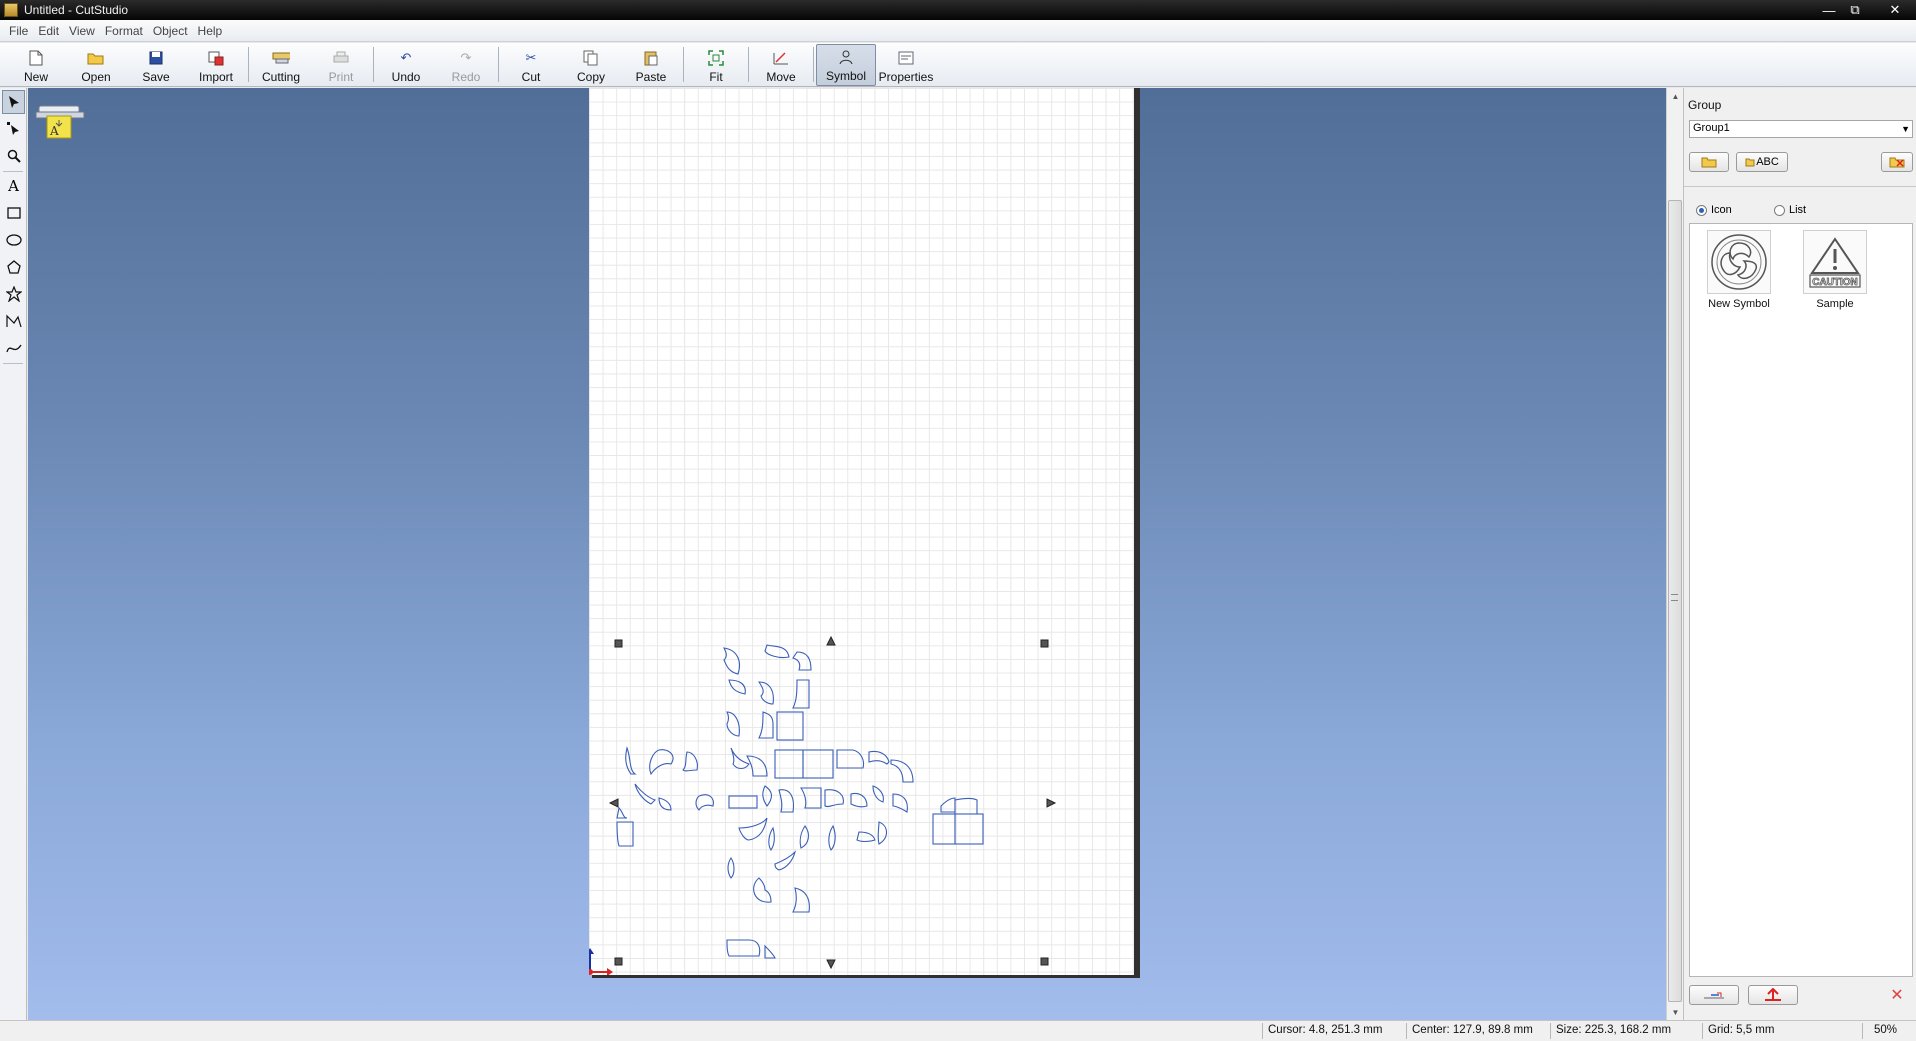  Describe the element at coordinates (1739, 270) in the screenshot. I see `symbol-item-new-symbol: New Symbol` at that location.